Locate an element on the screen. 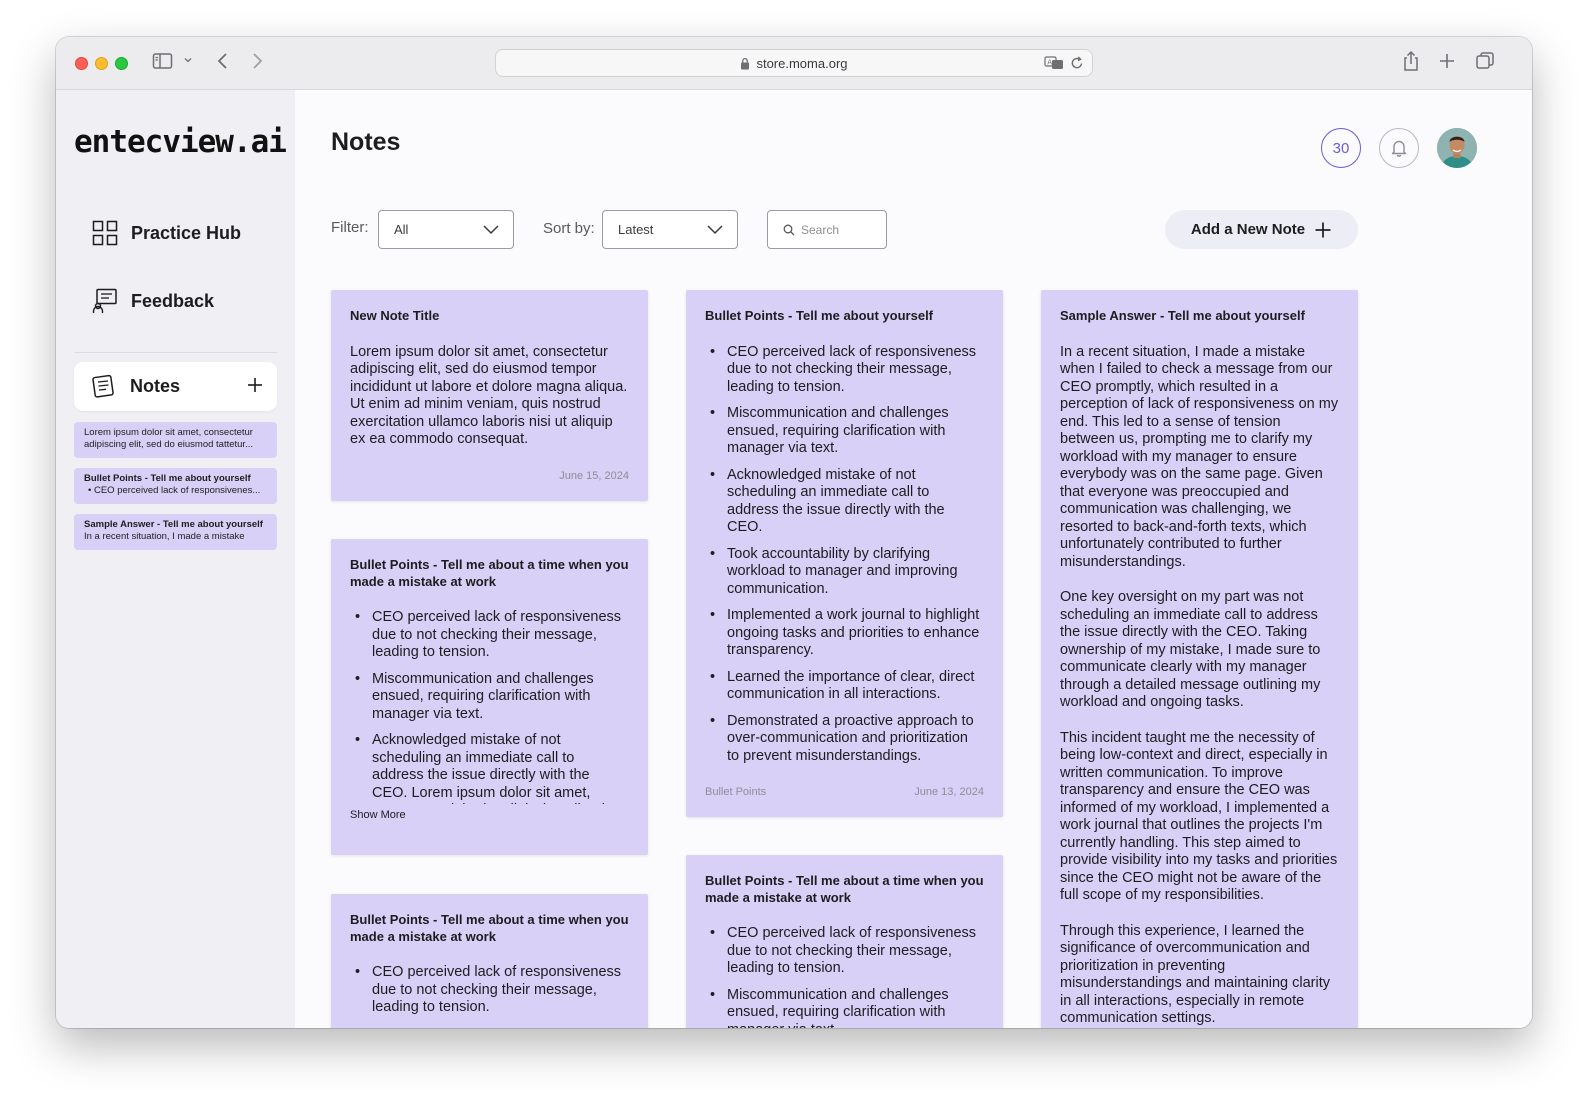 This screenshot has width=1588, height=1102. credits-badge: 30 is located at coordinates (1341, 148).